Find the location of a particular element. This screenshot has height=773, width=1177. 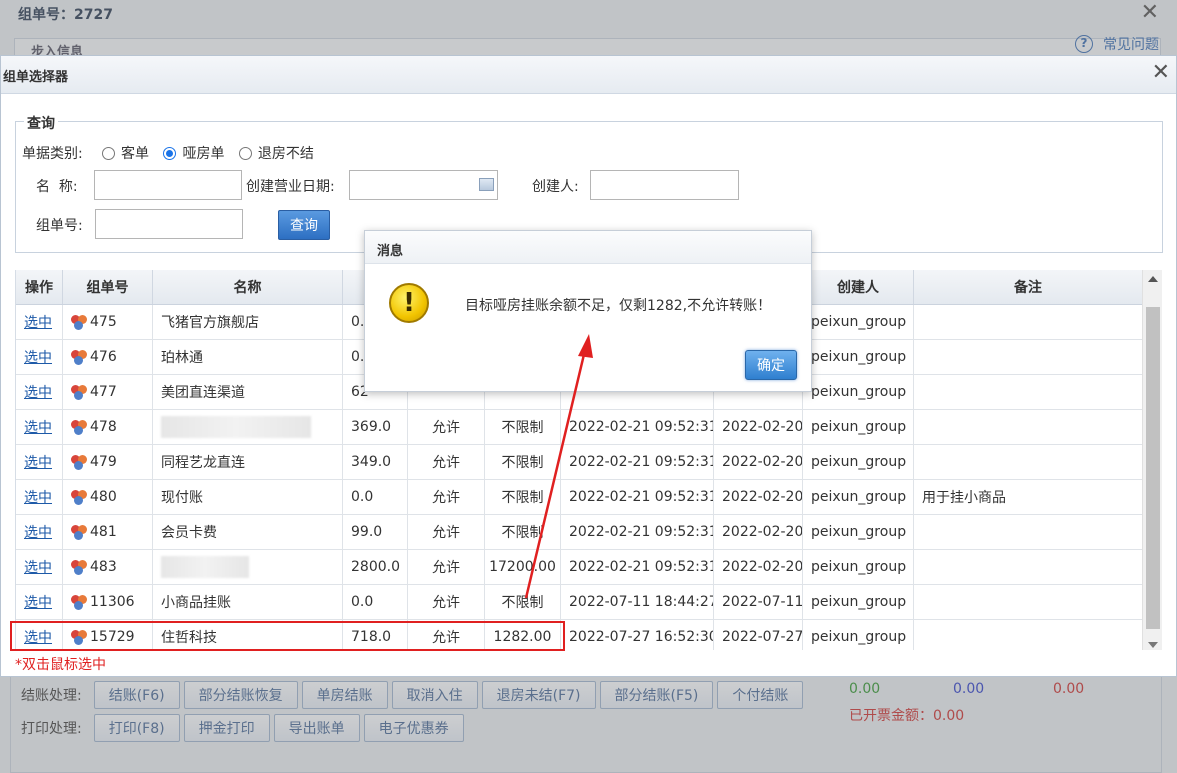

calendar-icon is located at coordinates (486, 184).